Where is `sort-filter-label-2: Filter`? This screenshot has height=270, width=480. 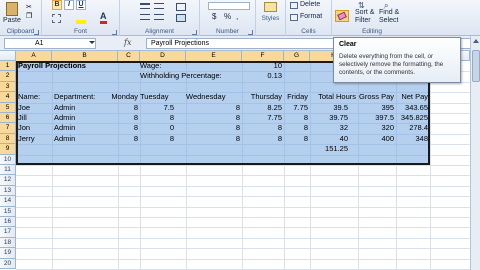
sort-filter-label-2: Filter is located at coordinates (363, 20).